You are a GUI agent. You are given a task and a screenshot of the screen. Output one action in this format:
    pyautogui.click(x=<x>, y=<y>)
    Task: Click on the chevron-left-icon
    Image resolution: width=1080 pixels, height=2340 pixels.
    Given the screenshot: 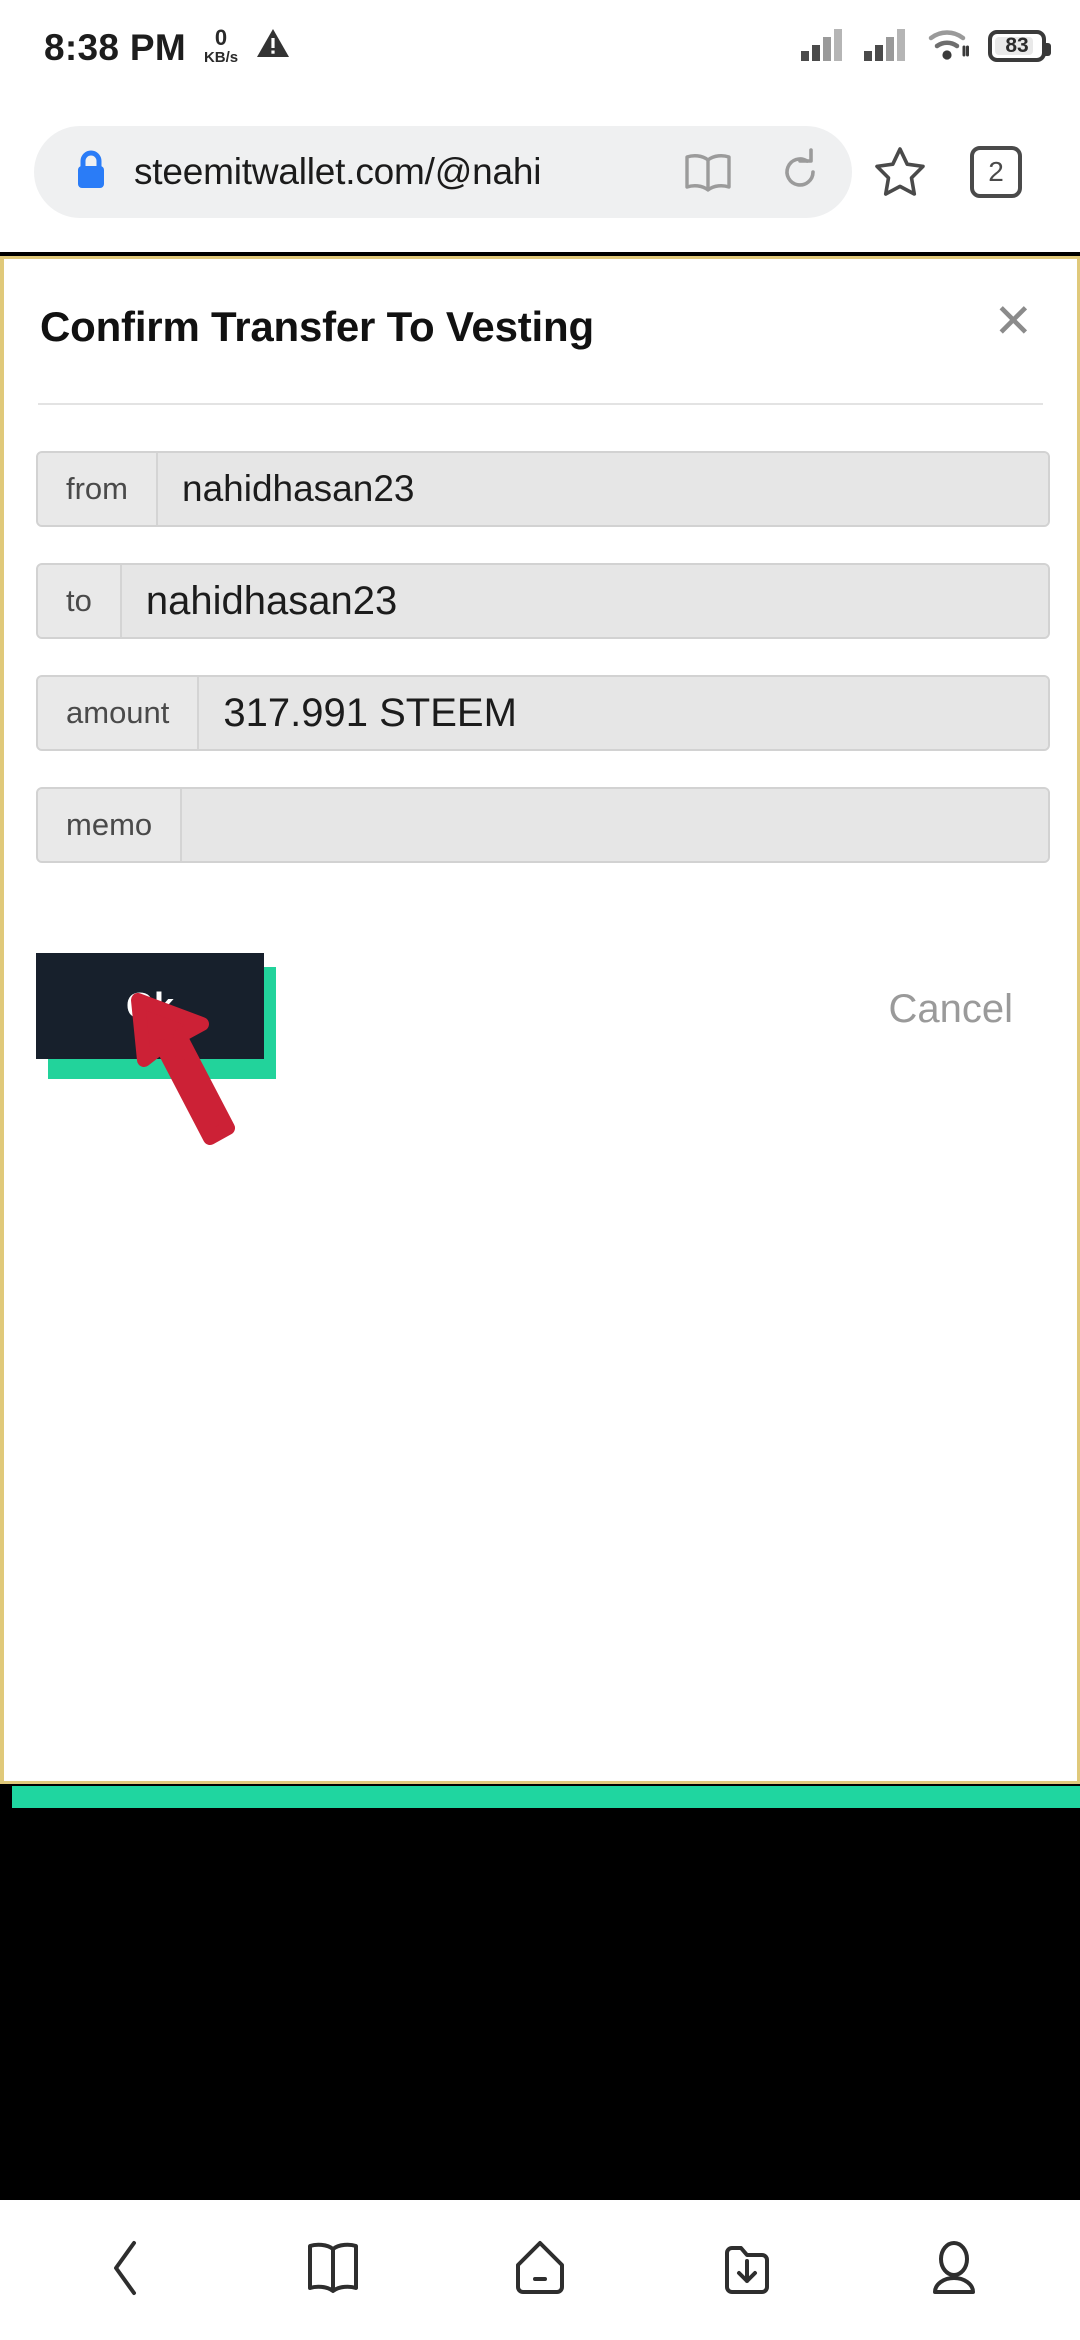 What is the action you would take?
    pyautogui.click(x=126, y=2270)
    